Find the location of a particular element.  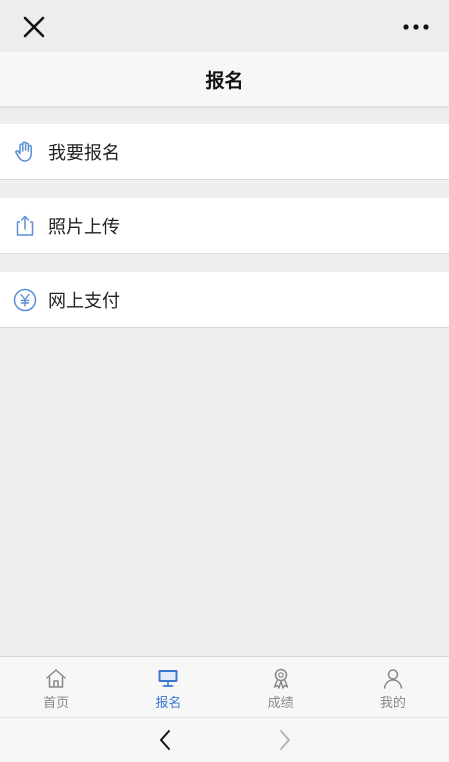

monitor-icon is located at coordinates (168, 678).